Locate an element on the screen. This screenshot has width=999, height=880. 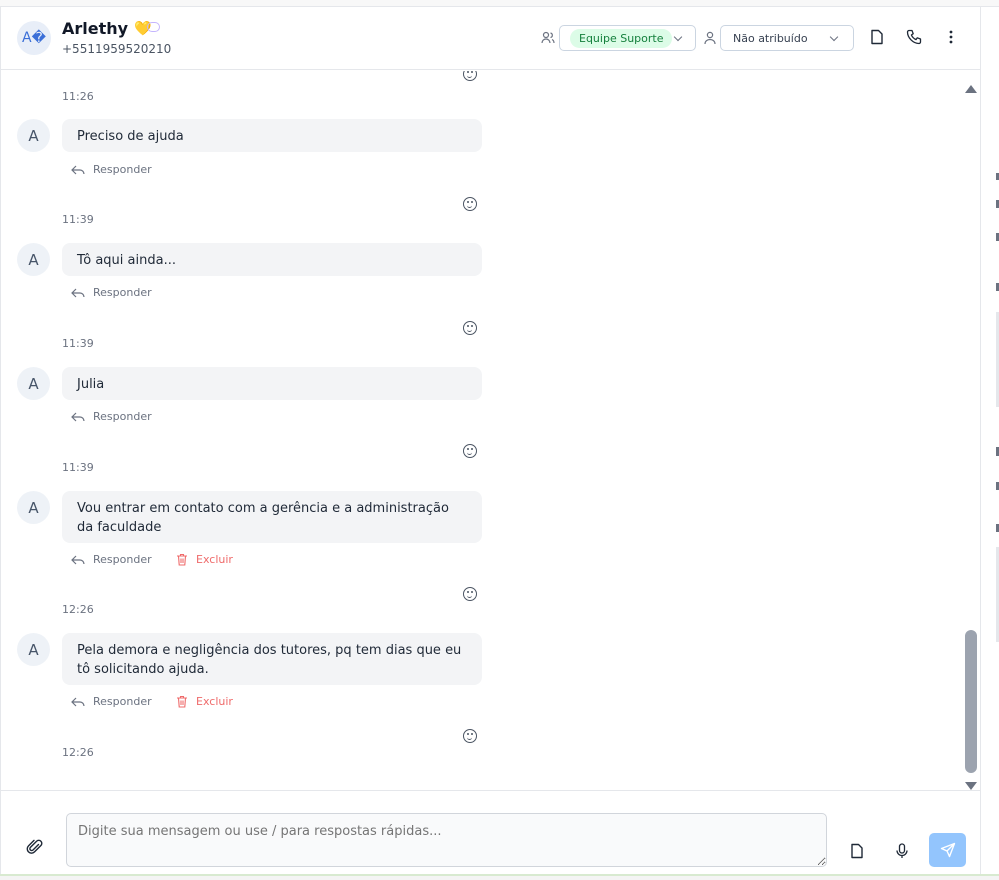
message-bubble: Julia is located at coordinates (272, 383).